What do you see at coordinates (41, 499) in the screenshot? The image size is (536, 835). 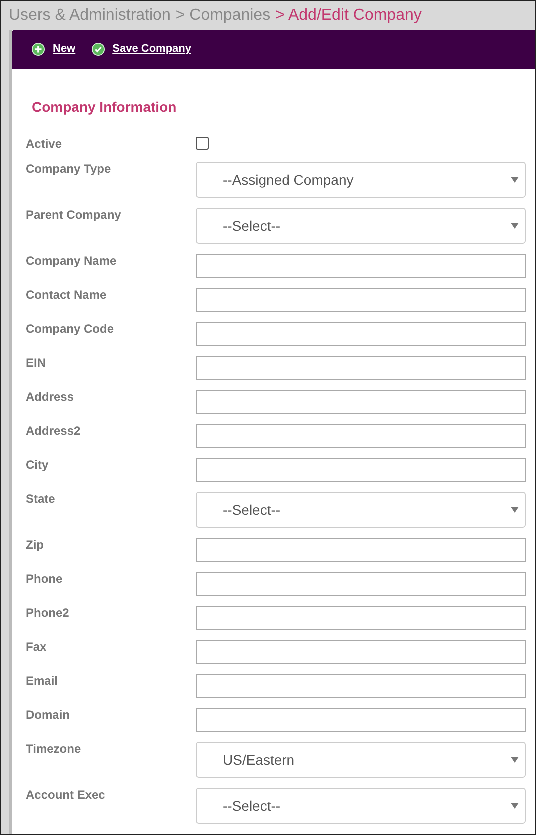 I see `field-label: State` at bounding box center [41, 499].